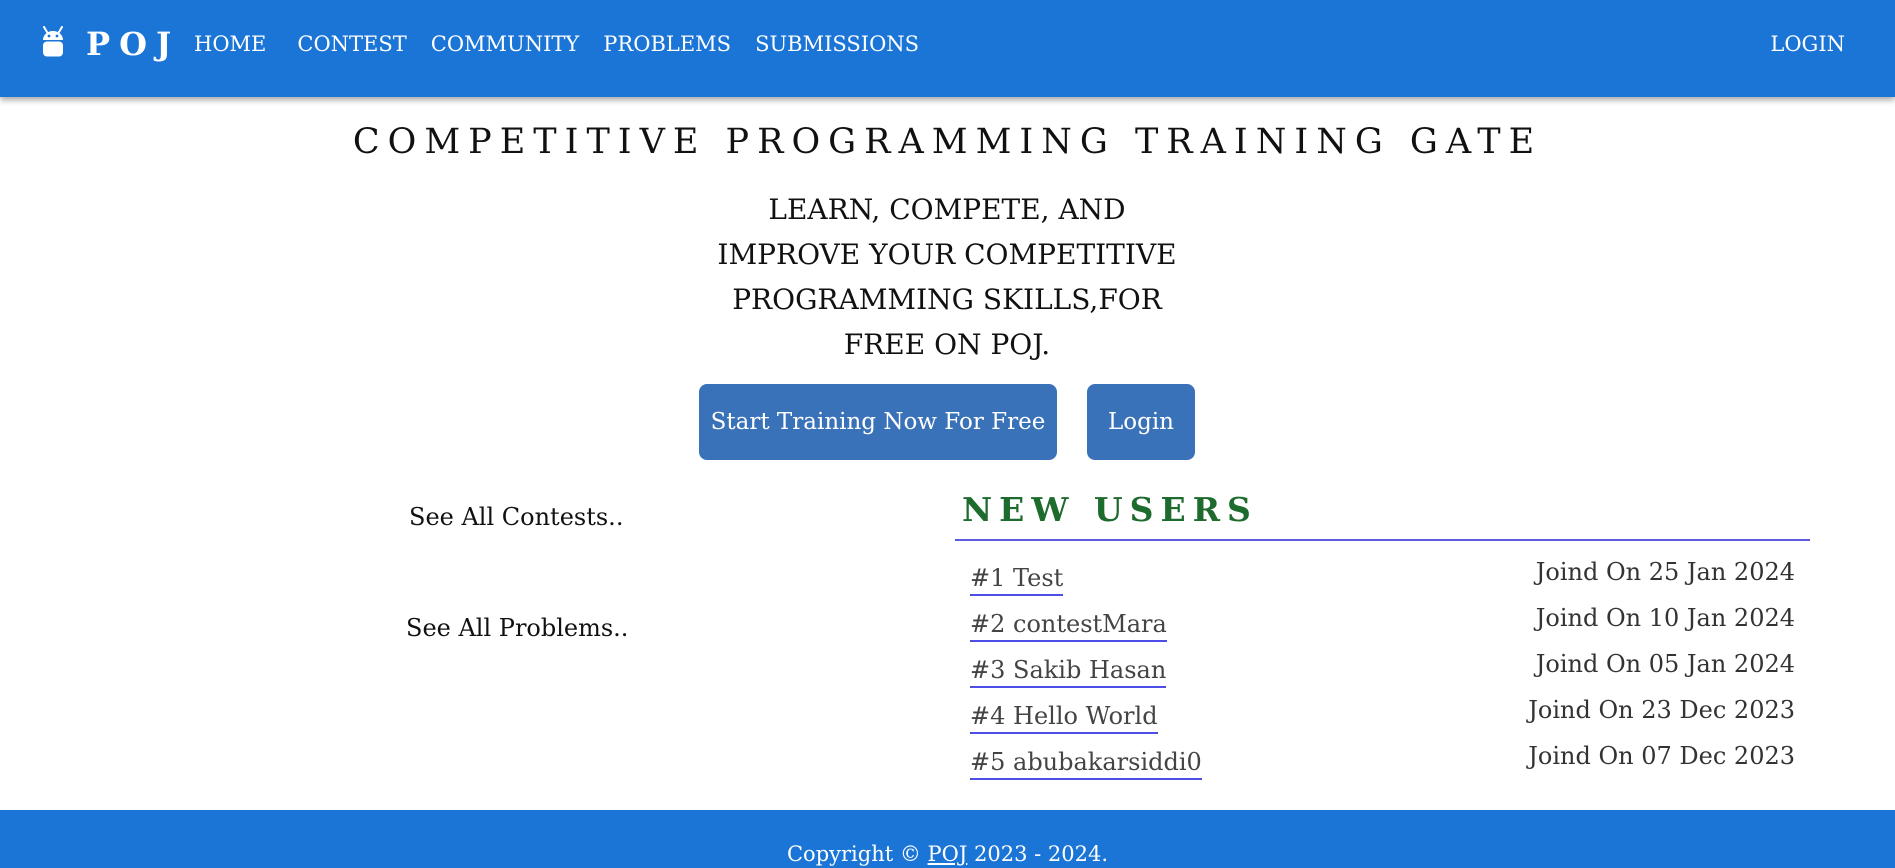 This screenshot has height=868, width=1895. Describe the element at coordinates (1661, 710) in the screenshot. I see `user-joined-date: Joind On 23 Dec 2023` at that location.